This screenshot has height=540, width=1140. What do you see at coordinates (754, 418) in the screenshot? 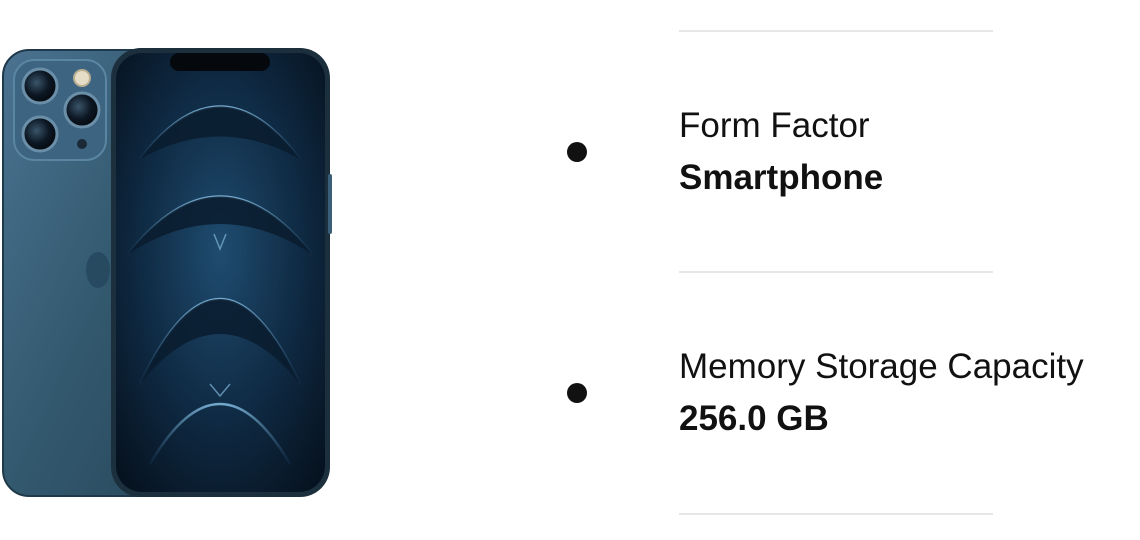
I see `attribute-value-memory-storage: 256.0 GB` at bounding box center [754, 418].